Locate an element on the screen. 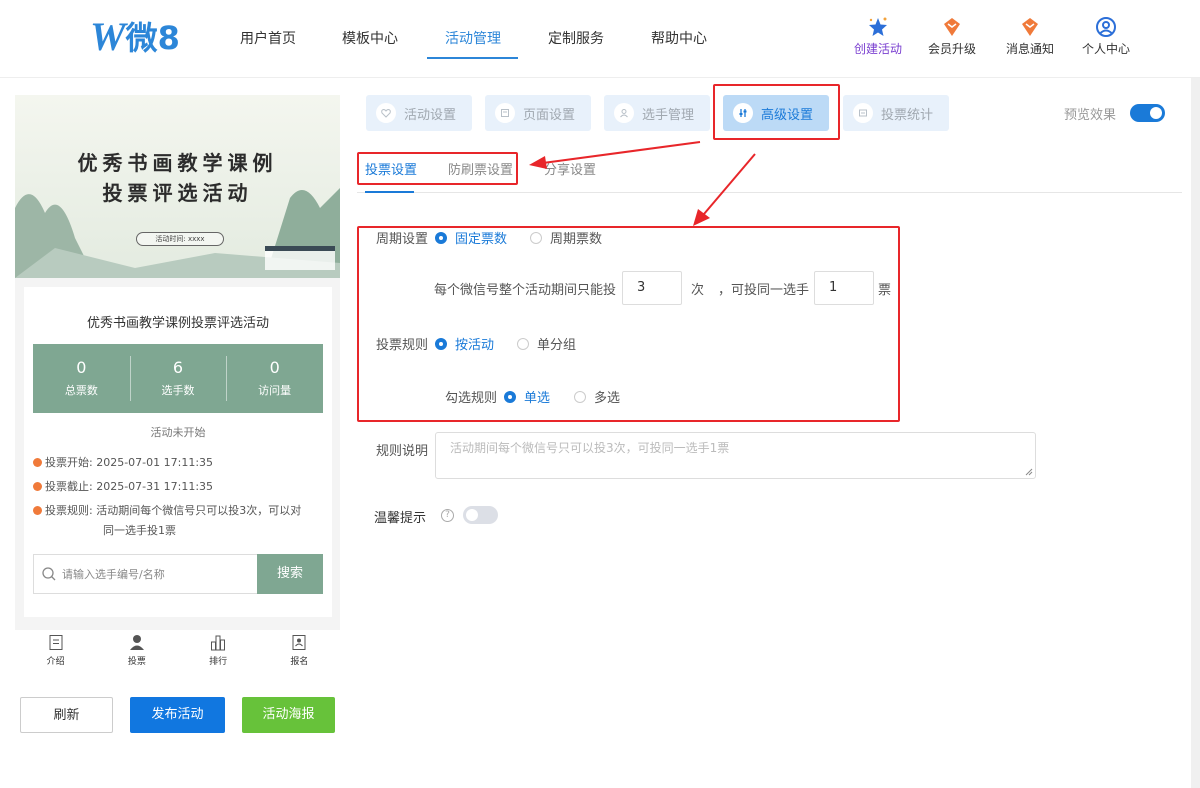  profile-button: 个人中心 is located at coordinates (1106, 36).